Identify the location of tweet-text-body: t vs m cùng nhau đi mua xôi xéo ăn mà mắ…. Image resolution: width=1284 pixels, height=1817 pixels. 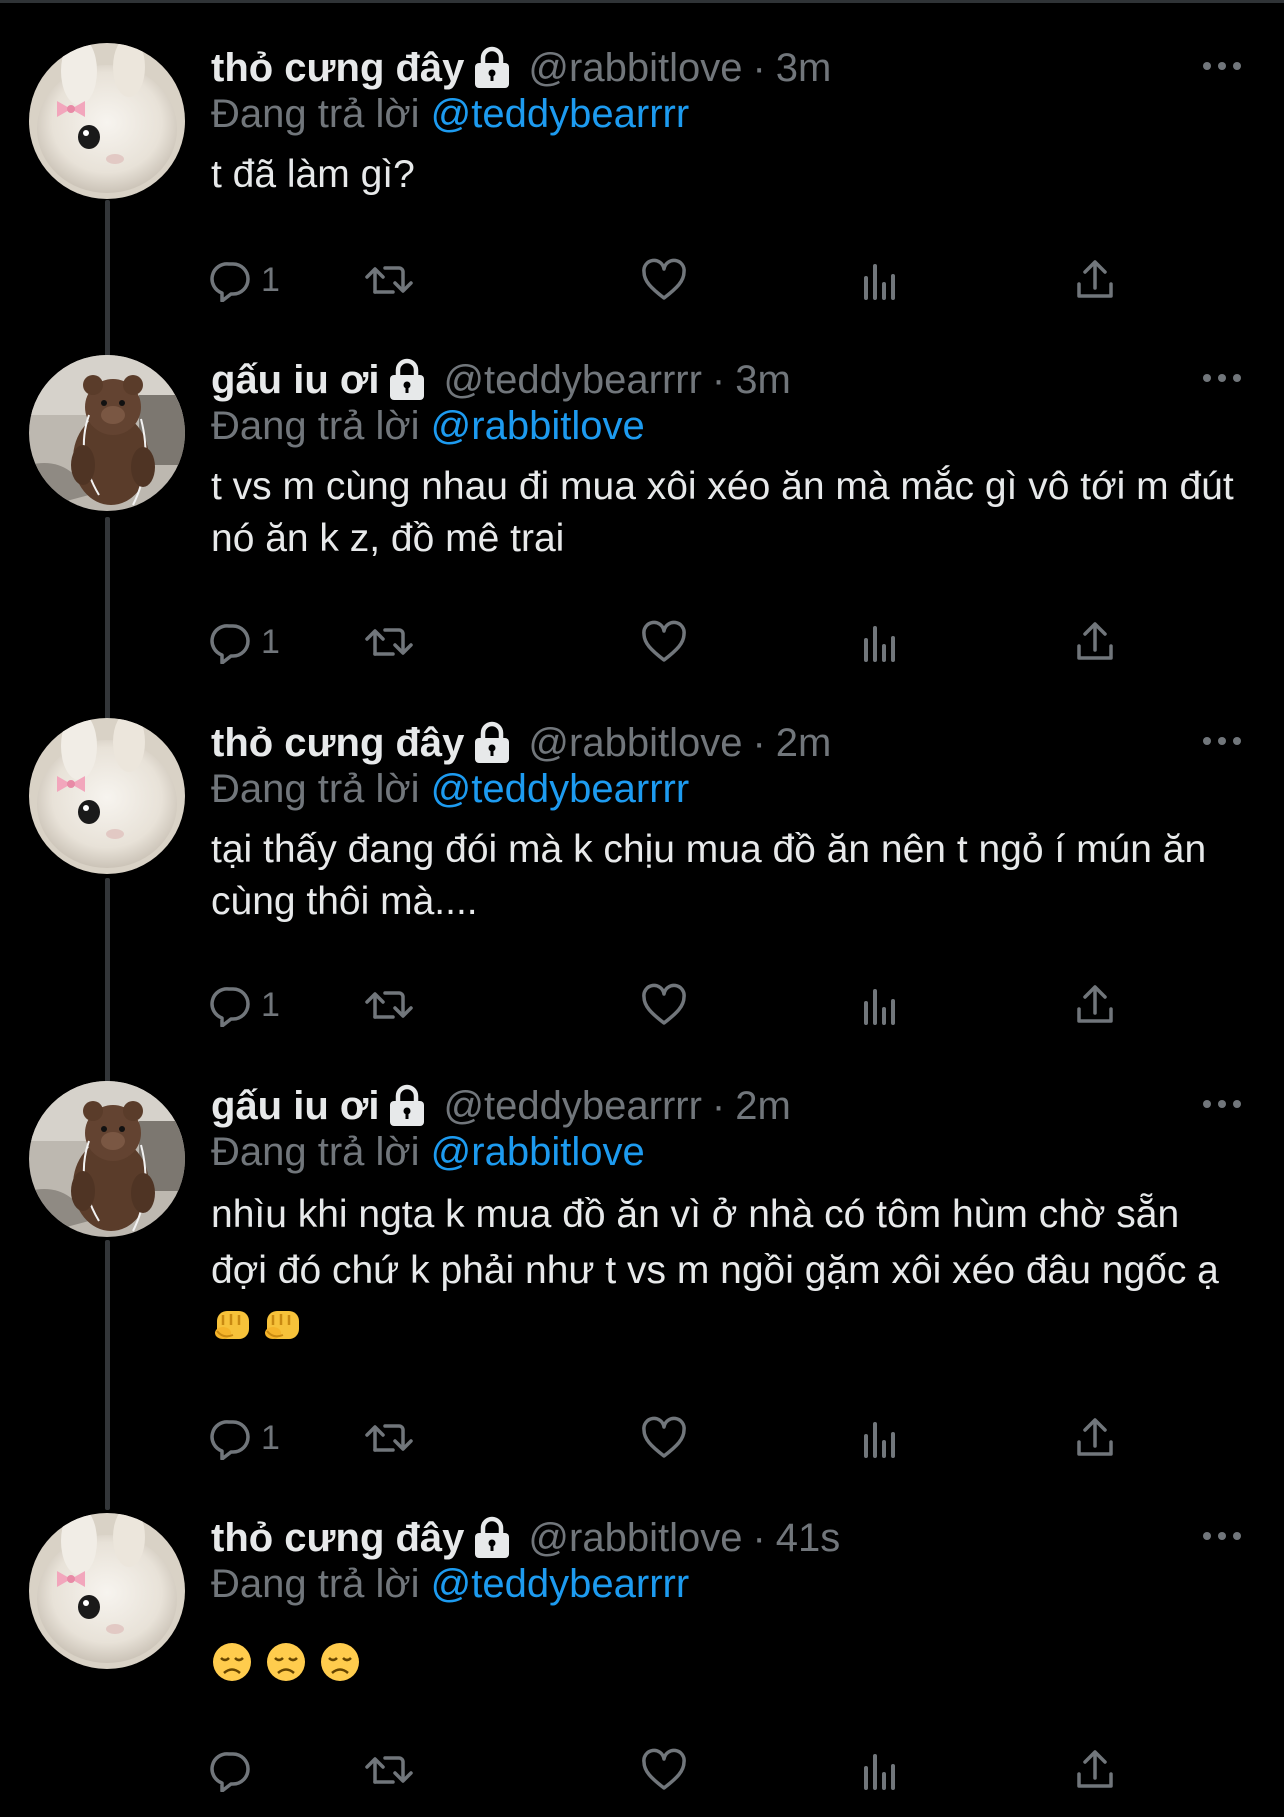
(728, 512).